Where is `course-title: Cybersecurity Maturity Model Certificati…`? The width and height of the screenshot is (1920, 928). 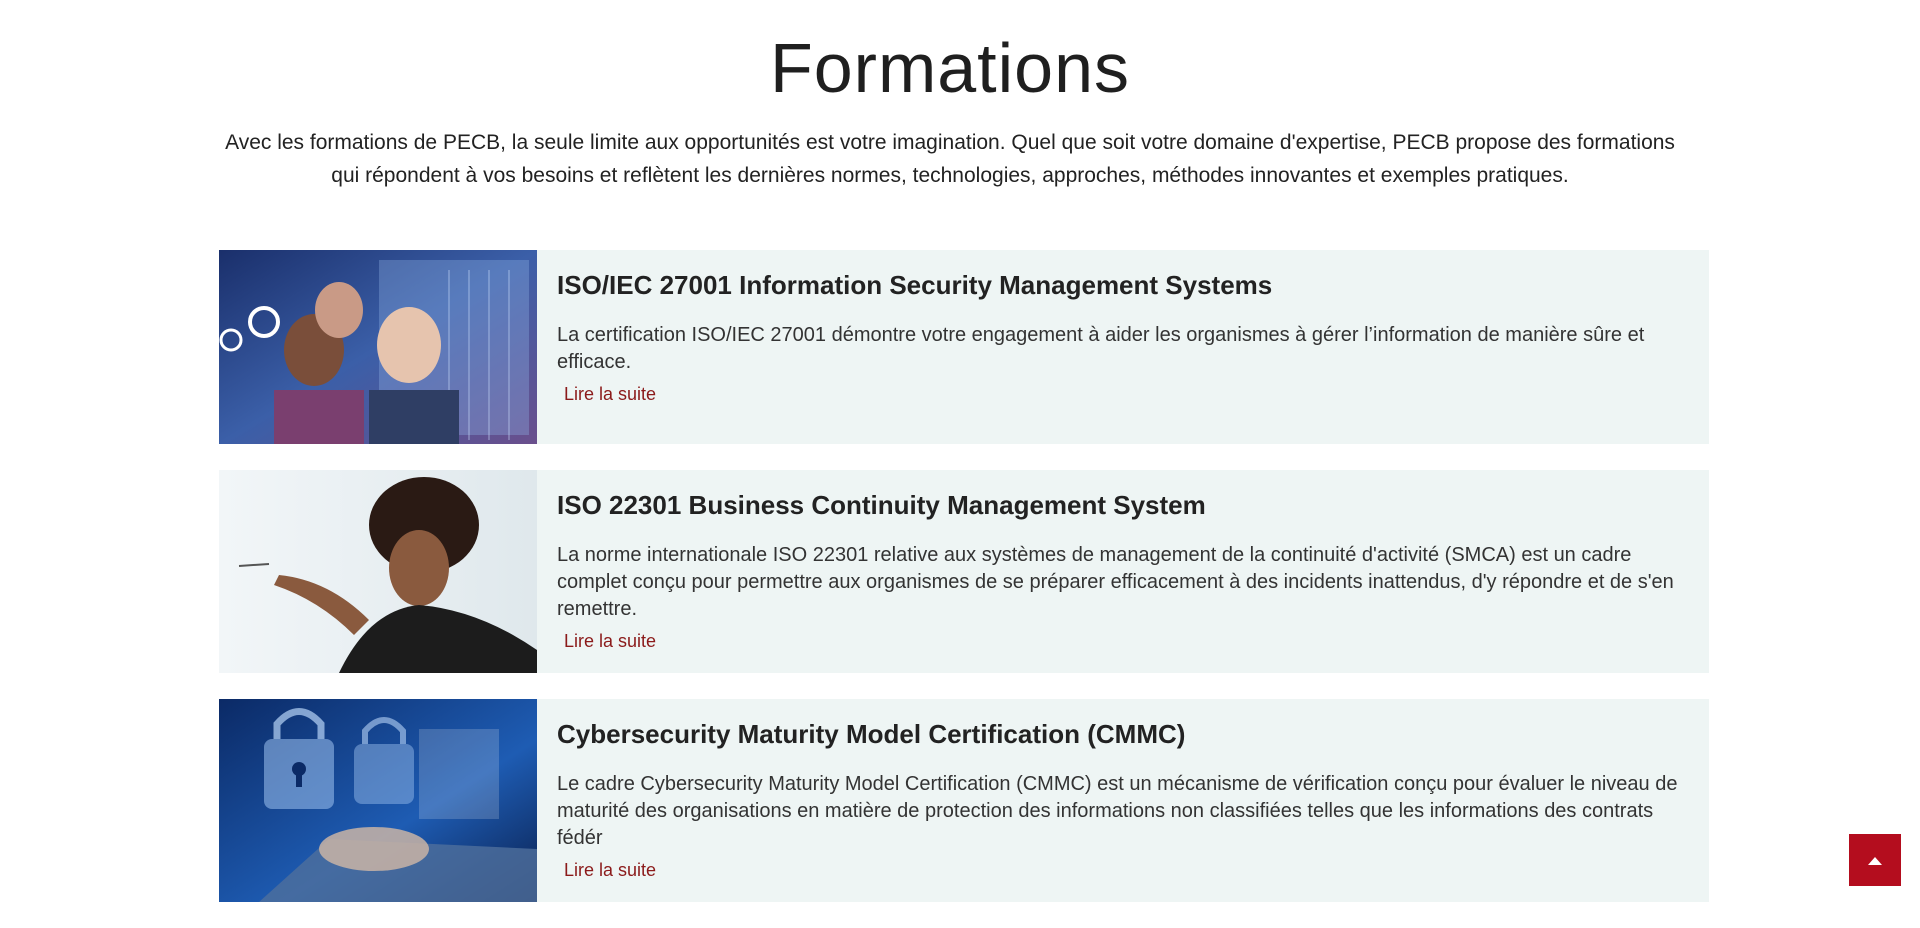
course-title: Cybersecurity Maturity Model Certificati… is located at coordinates (1118, 734).